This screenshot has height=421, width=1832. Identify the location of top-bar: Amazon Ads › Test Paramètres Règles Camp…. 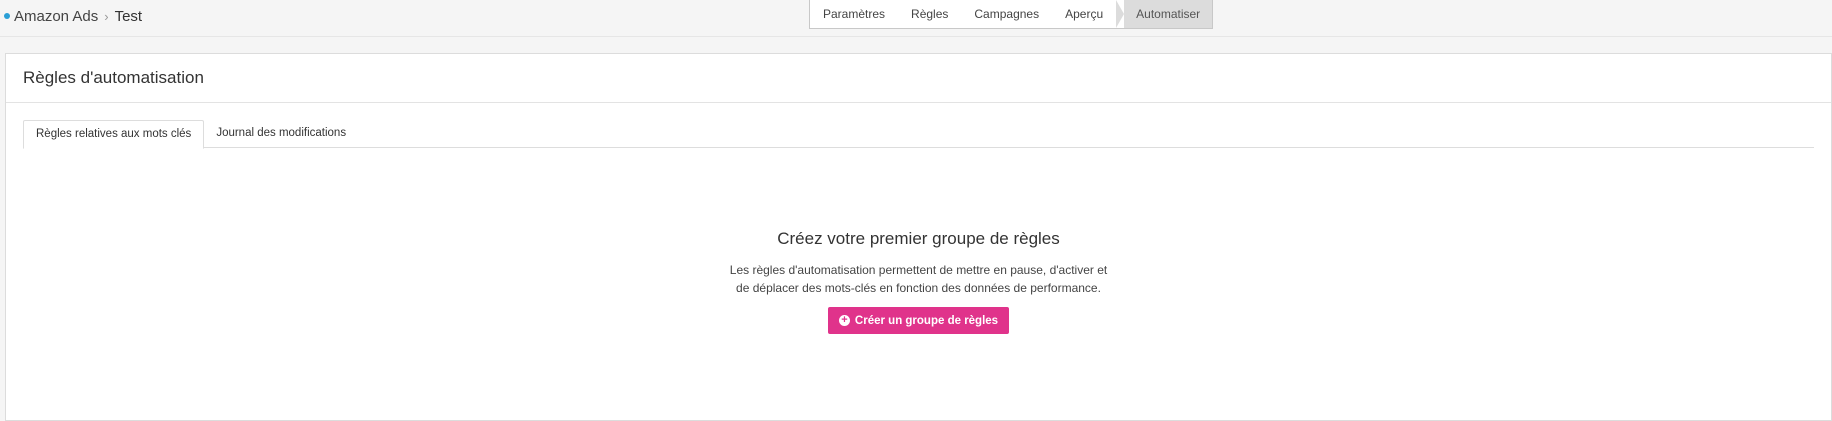
(916, 18).